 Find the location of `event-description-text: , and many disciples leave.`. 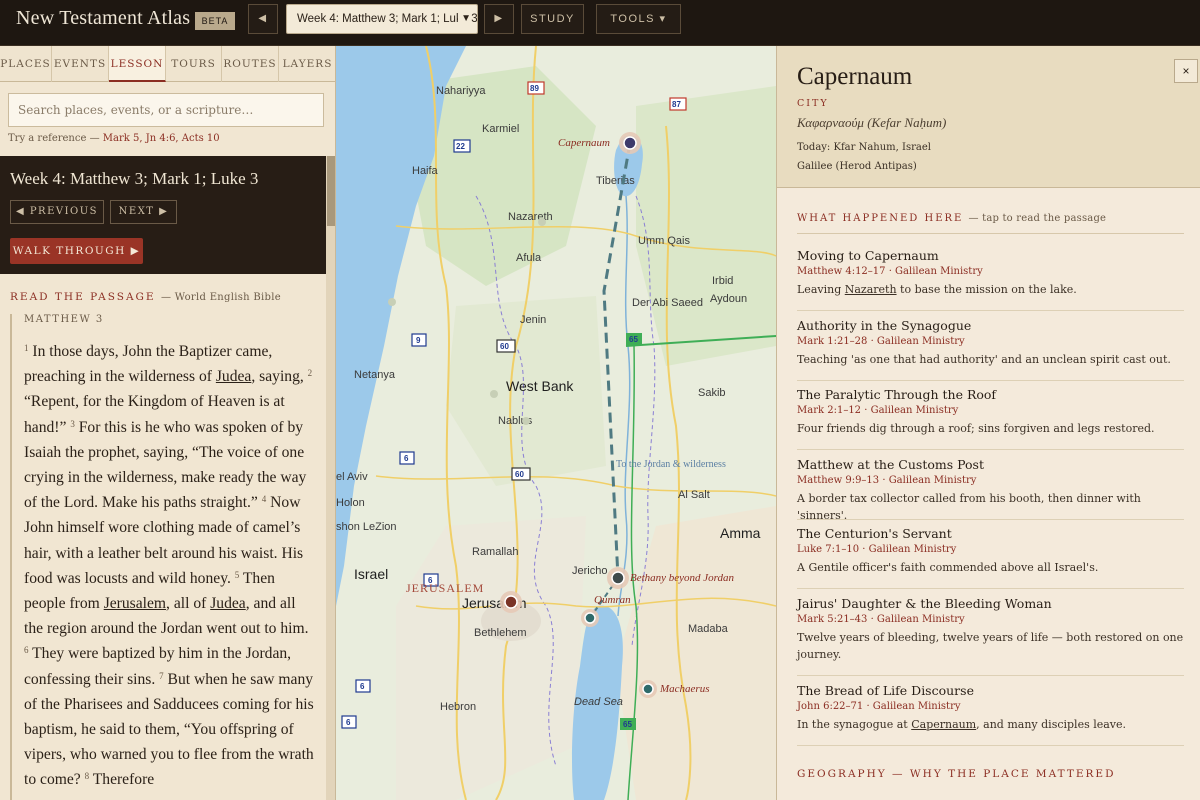

event-description-text: , and many disciples leave. is located at coordinates (1051, 724).